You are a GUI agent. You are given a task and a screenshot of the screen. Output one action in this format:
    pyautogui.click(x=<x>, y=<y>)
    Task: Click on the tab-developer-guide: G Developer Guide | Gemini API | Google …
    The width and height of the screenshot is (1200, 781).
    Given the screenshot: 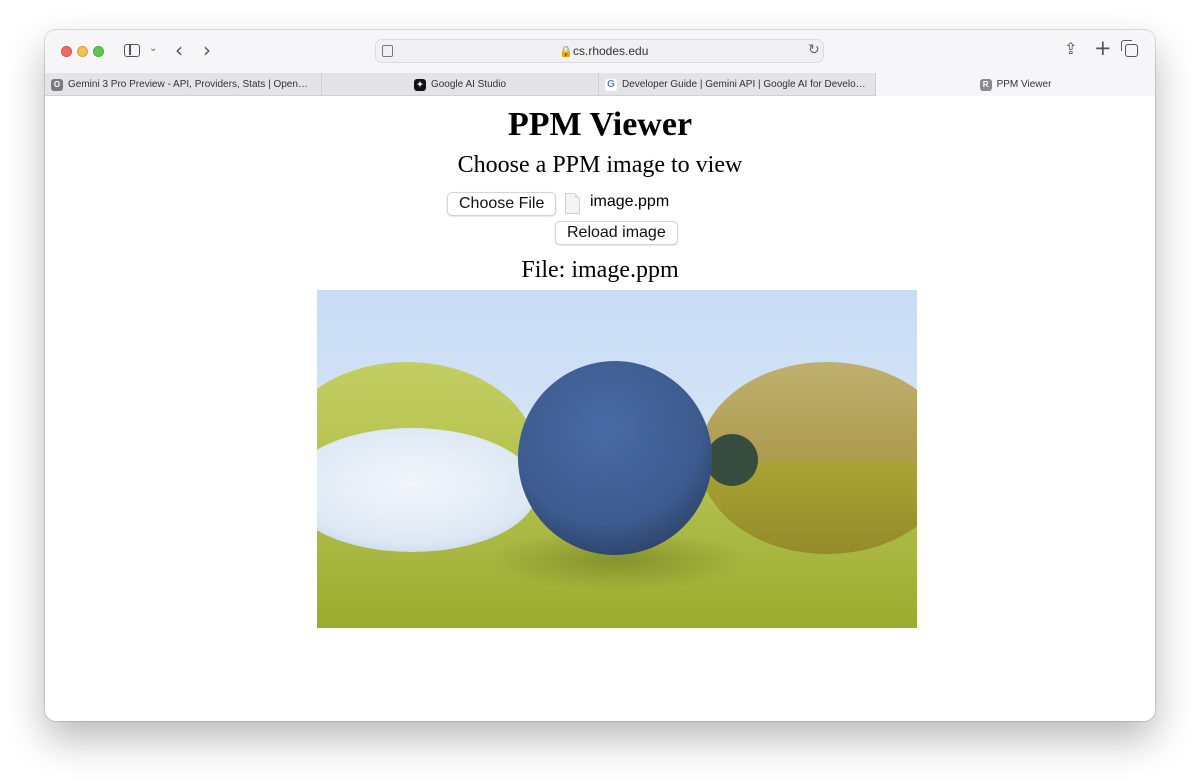 What is the action you would take?
    pyautogui.click(x=737, y=84)
    